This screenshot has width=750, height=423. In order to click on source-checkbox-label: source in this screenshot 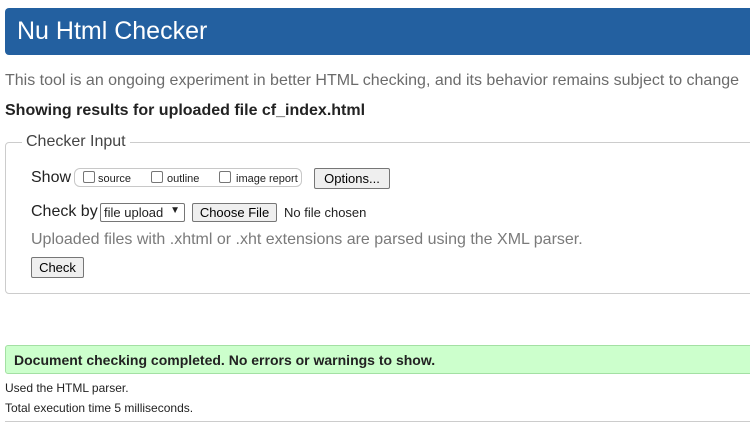, I will do `click(115, 179)`.